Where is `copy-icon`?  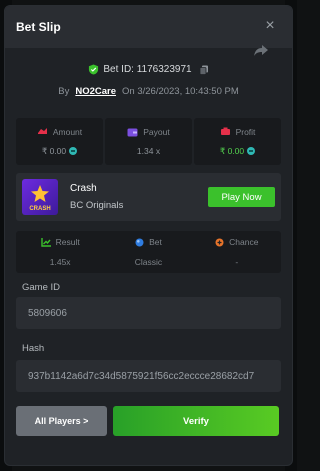
copy-icon is located at coordinates (204, 70).